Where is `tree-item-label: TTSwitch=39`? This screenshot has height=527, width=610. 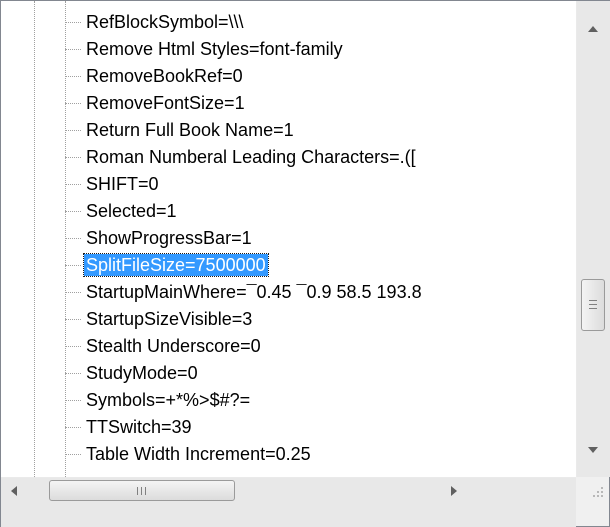 tree-item-label: TTSwitch=39 is located at coordinates (139, 427).